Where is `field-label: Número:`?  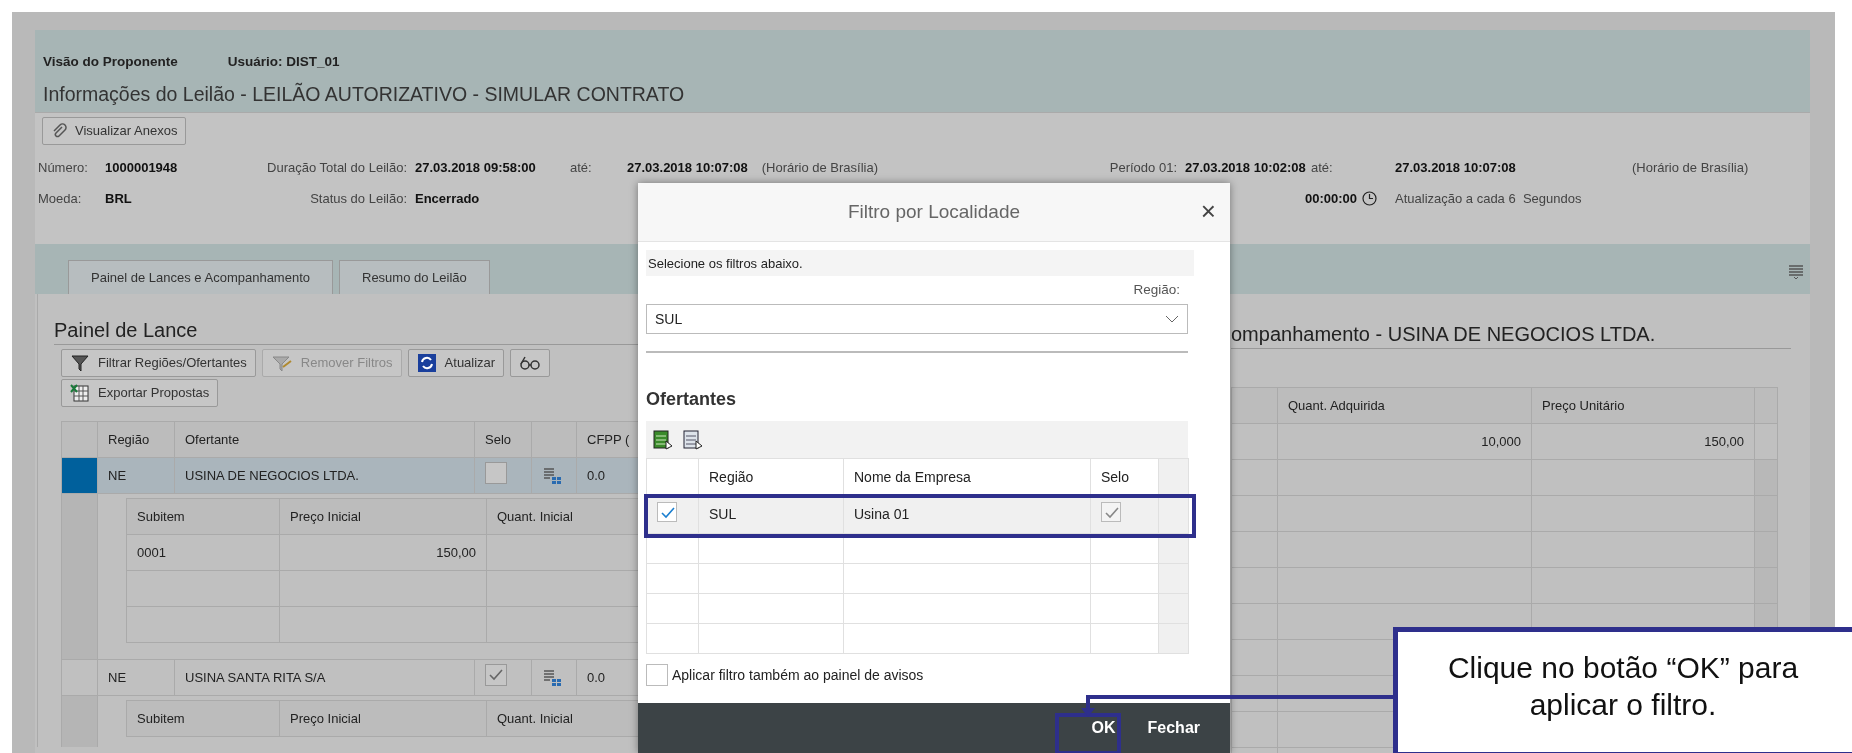
field-label: Número: is located at coordinates (63, 168).